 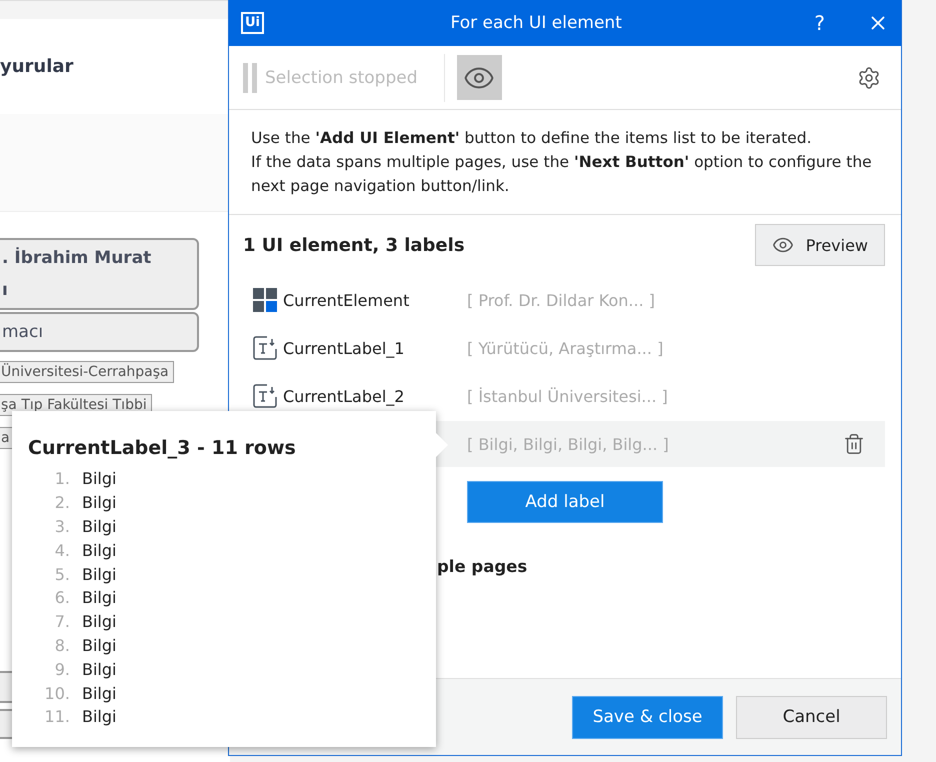 What do you see at coordinates (62, 526) in the screenshot?
I see `row-number: 3.` at bounding box center [62, 526].